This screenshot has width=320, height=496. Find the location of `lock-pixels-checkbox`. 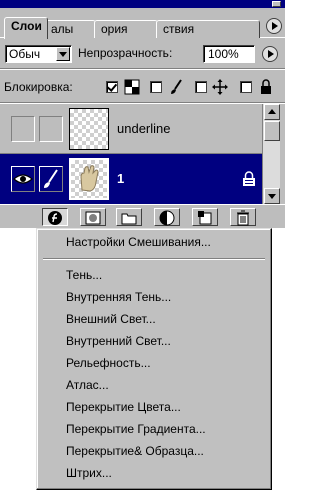

lock-pixels-checkbox is located at coordinates (156, 87).